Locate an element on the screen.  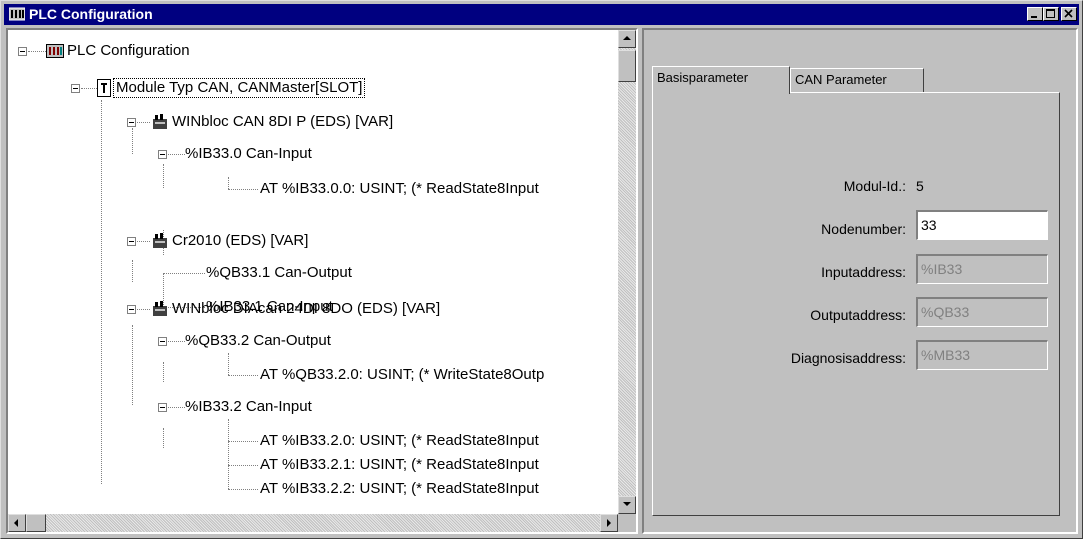
tab-label: CAN Parameter is located at coordinates (841, 79).